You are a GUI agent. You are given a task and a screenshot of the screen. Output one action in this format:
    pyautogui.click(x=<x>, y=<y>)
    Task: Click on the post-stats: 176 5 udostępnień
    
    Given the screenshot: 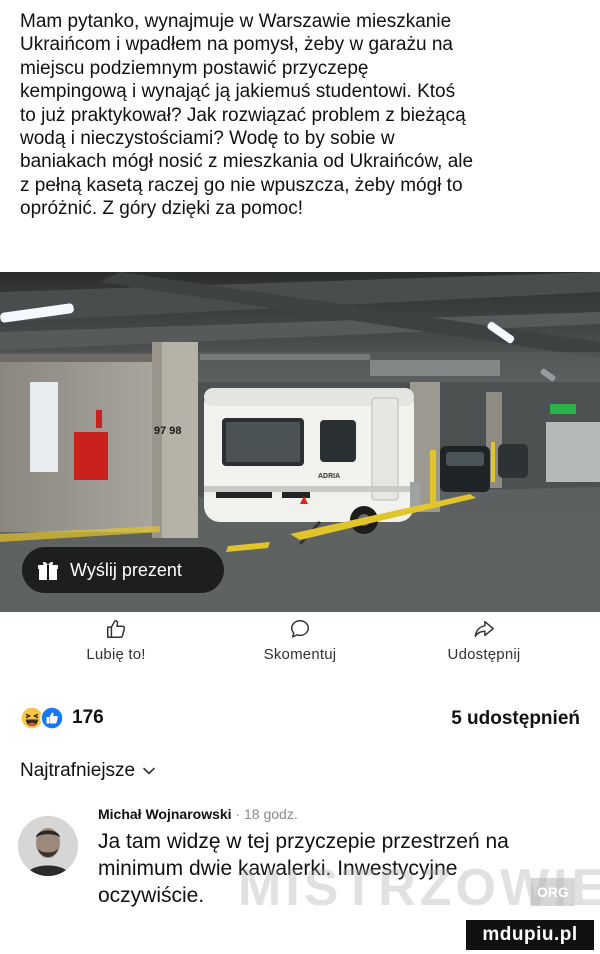 What is the action you would take?
    pyautogui.click(x=300, y=720)
    